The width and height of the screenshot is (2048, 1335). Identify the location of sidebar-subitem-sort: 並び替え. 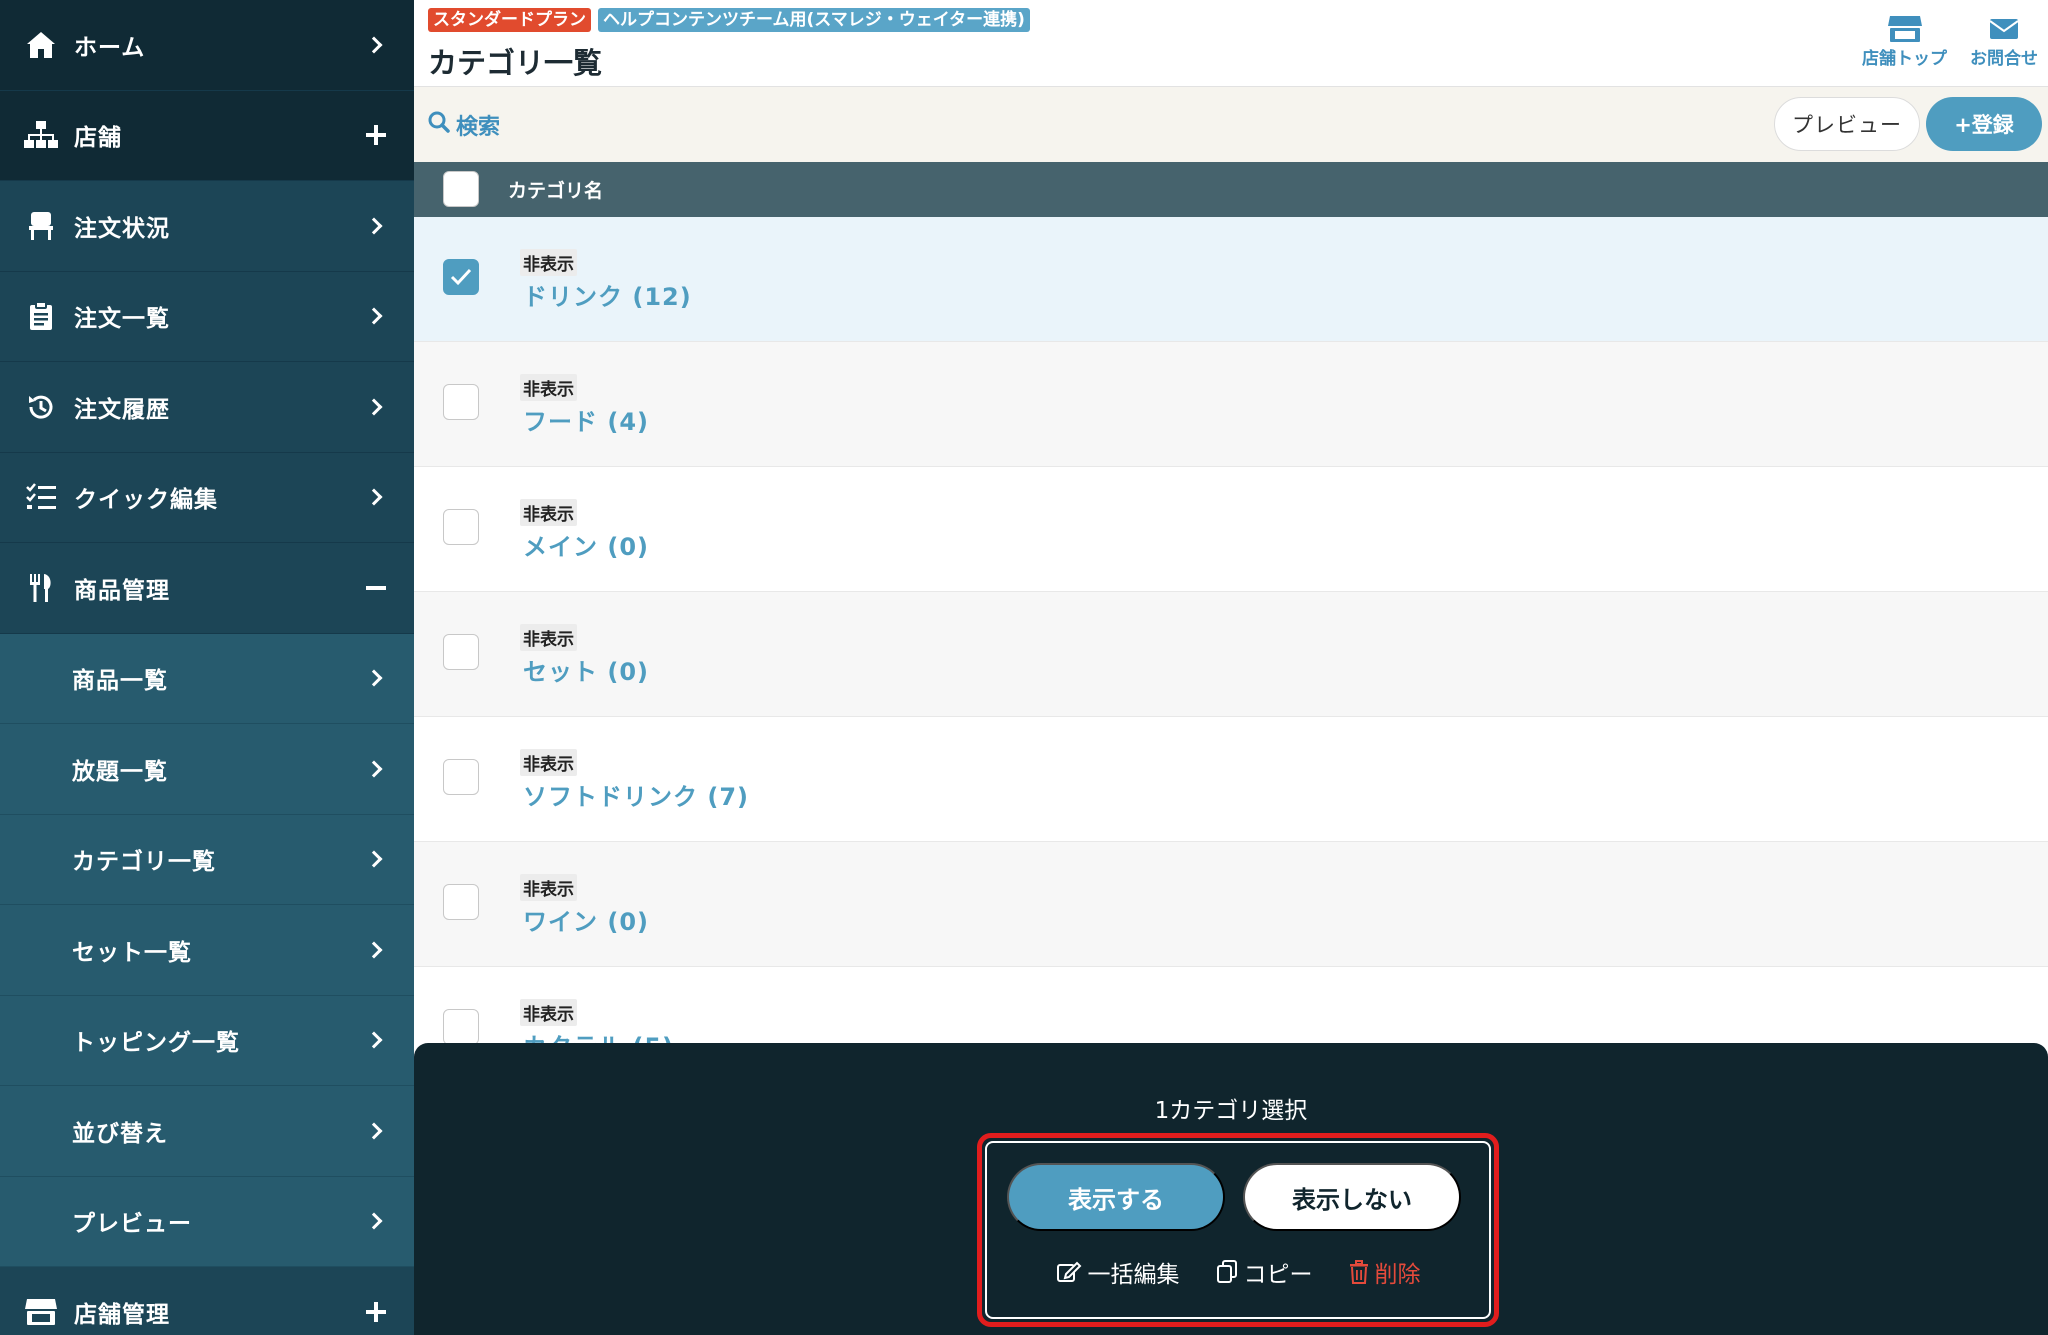
(207, 1131).